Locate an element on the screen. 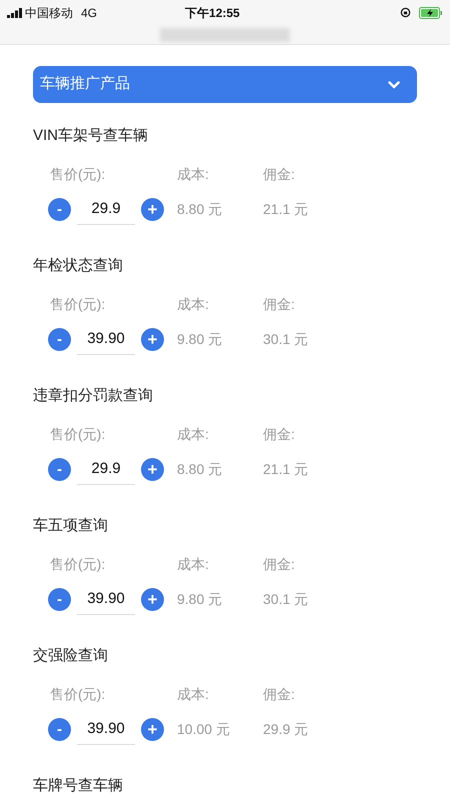 Image resolution: width=450 pixels, height=800 pixels. rotation-lock-icon is located at coordinates (405, 12).